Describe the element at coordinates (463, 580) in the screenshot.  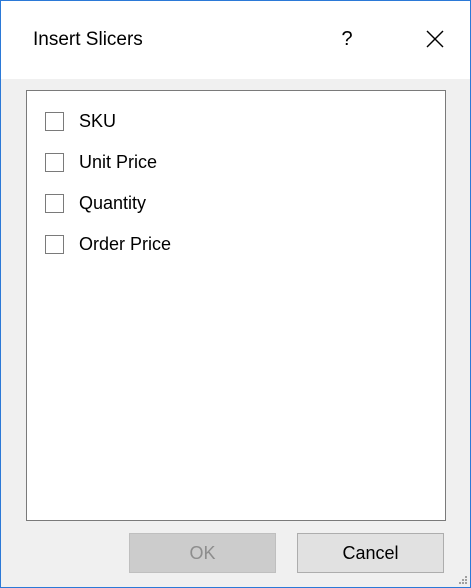
I see `resize-grip-icon` at that location.